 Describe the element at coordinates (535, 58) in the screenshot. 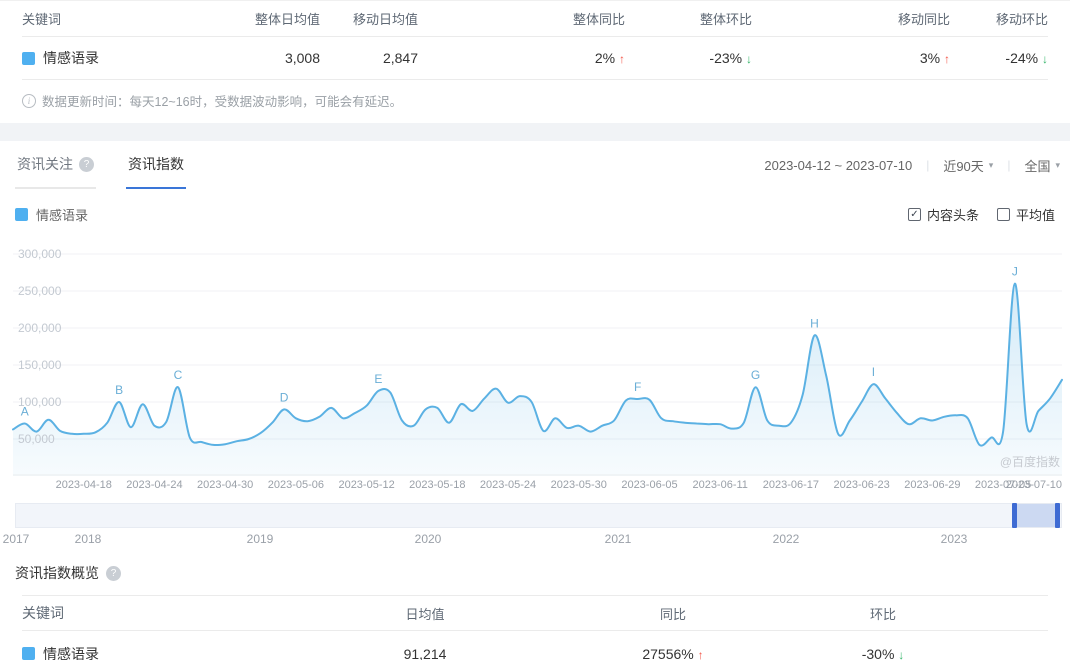

I see `summary-table-row: 情感语录 3,008 2,847 2% ↑ -23% ↓ 3% ↑ -24% ↓` at that location.